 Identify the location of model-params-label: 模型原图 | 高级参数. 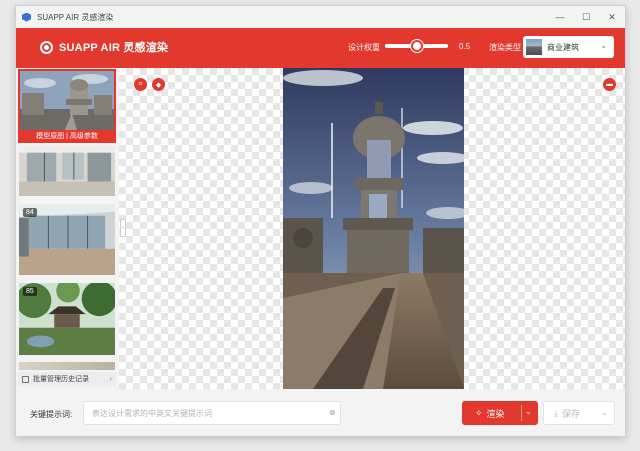
(67, 135).